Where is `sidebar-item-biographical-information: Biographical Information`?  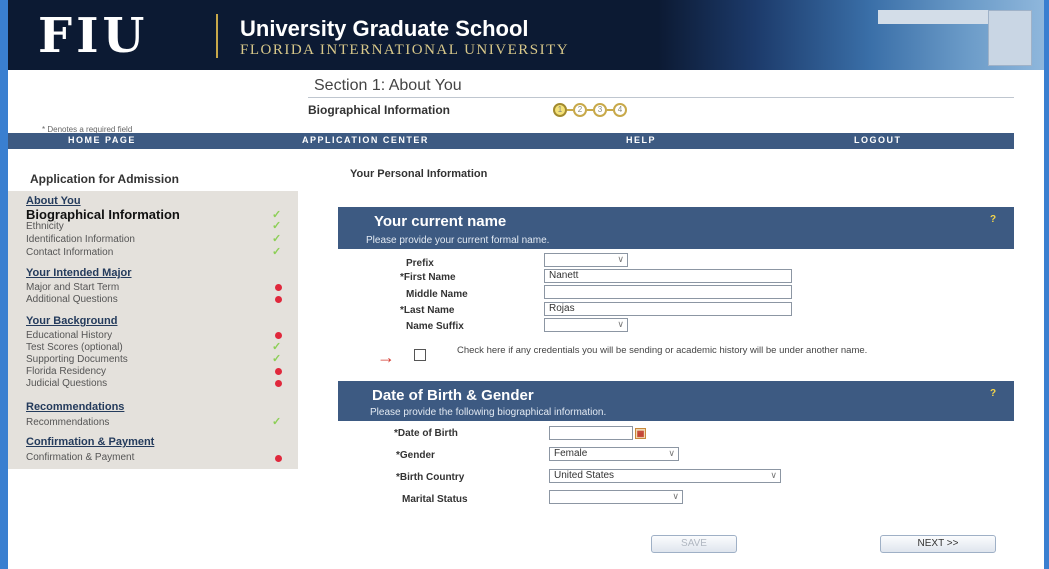 sidebar-item-biographical-information: Biographical Information is located at coordinates (103, 214).